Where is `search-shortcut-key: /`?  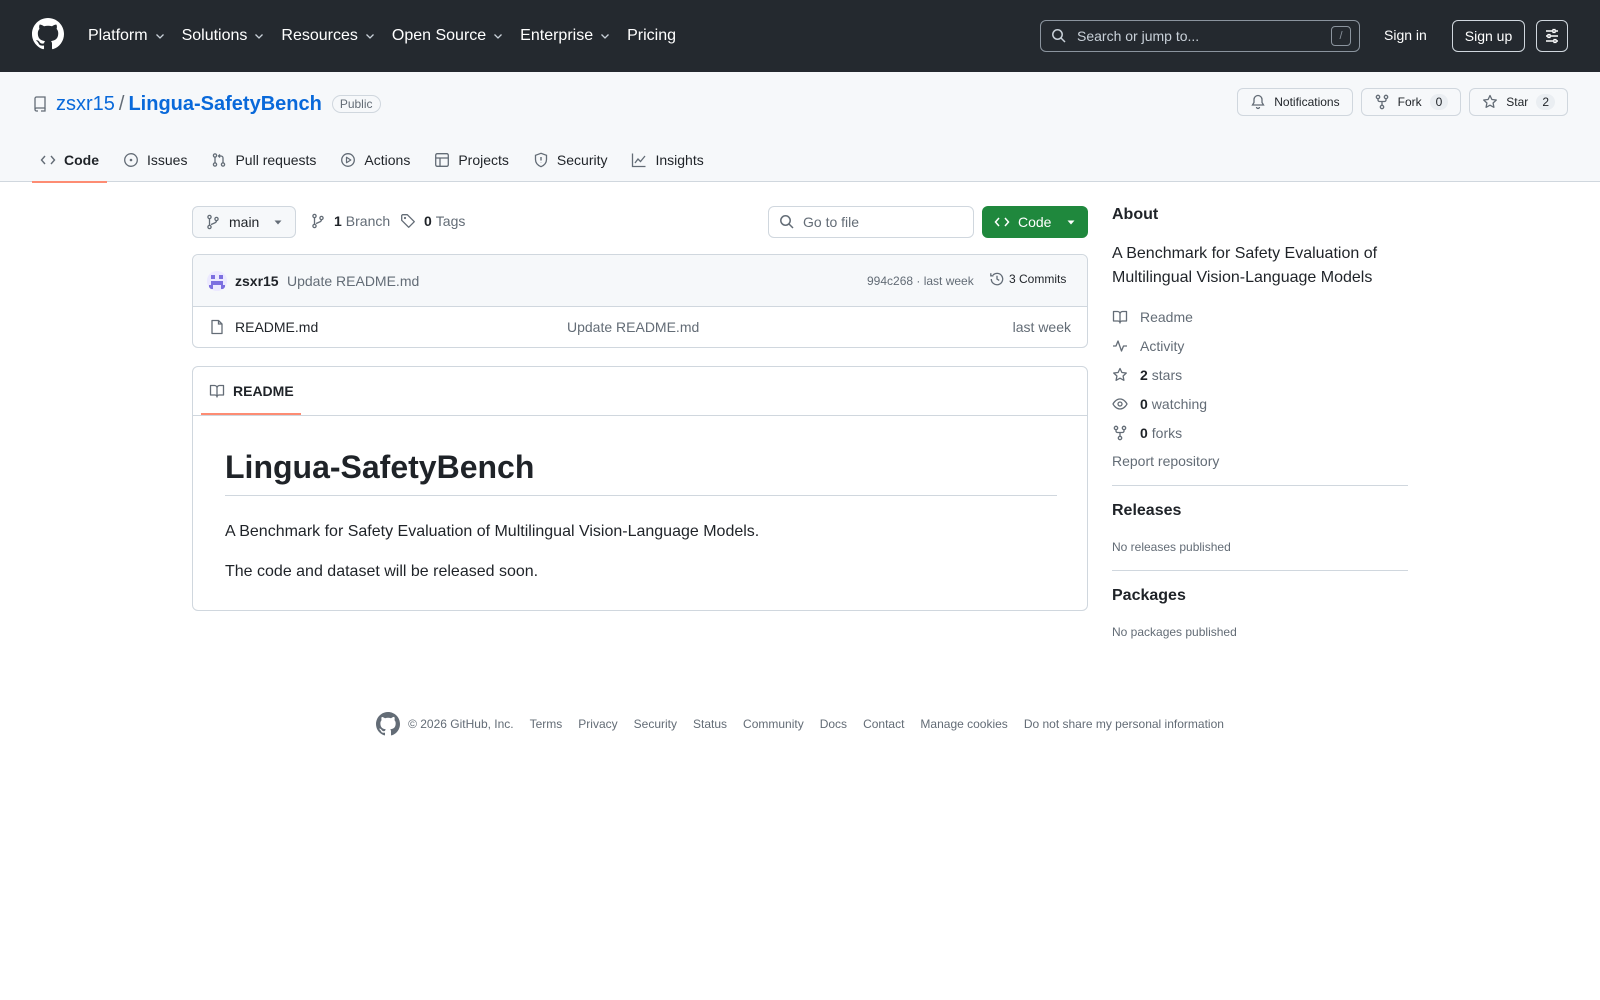
search-shortcut-key: / is located at coordinates (1341, 36).